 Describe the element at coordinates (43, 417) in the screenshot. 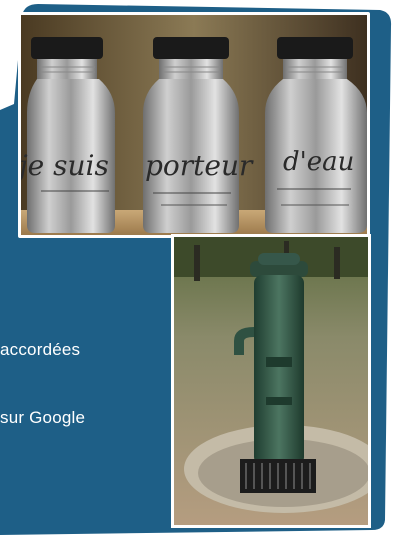

I see `body-text-line-2: sur Google` at that location.